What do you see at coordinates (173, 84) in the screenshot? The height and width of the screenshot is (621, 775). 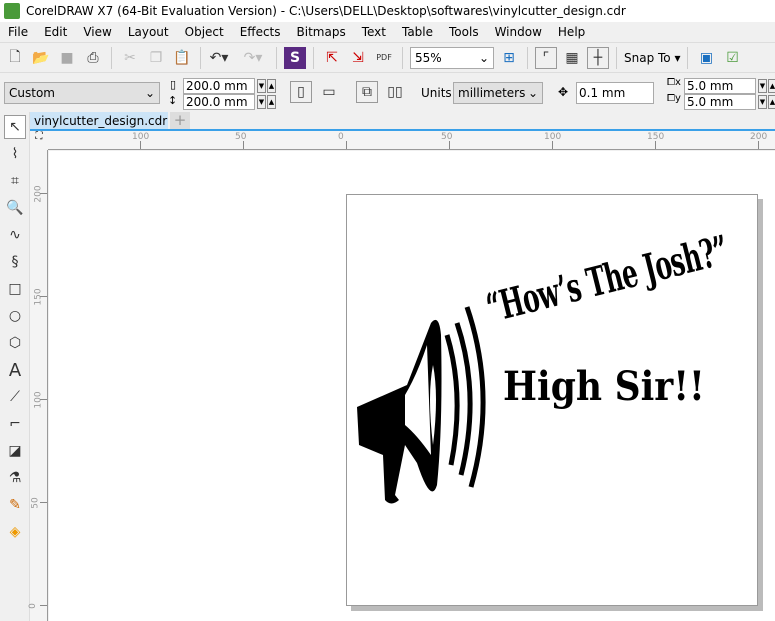 I see `page-width-icon: ▯` at bounding box center [173, 84].